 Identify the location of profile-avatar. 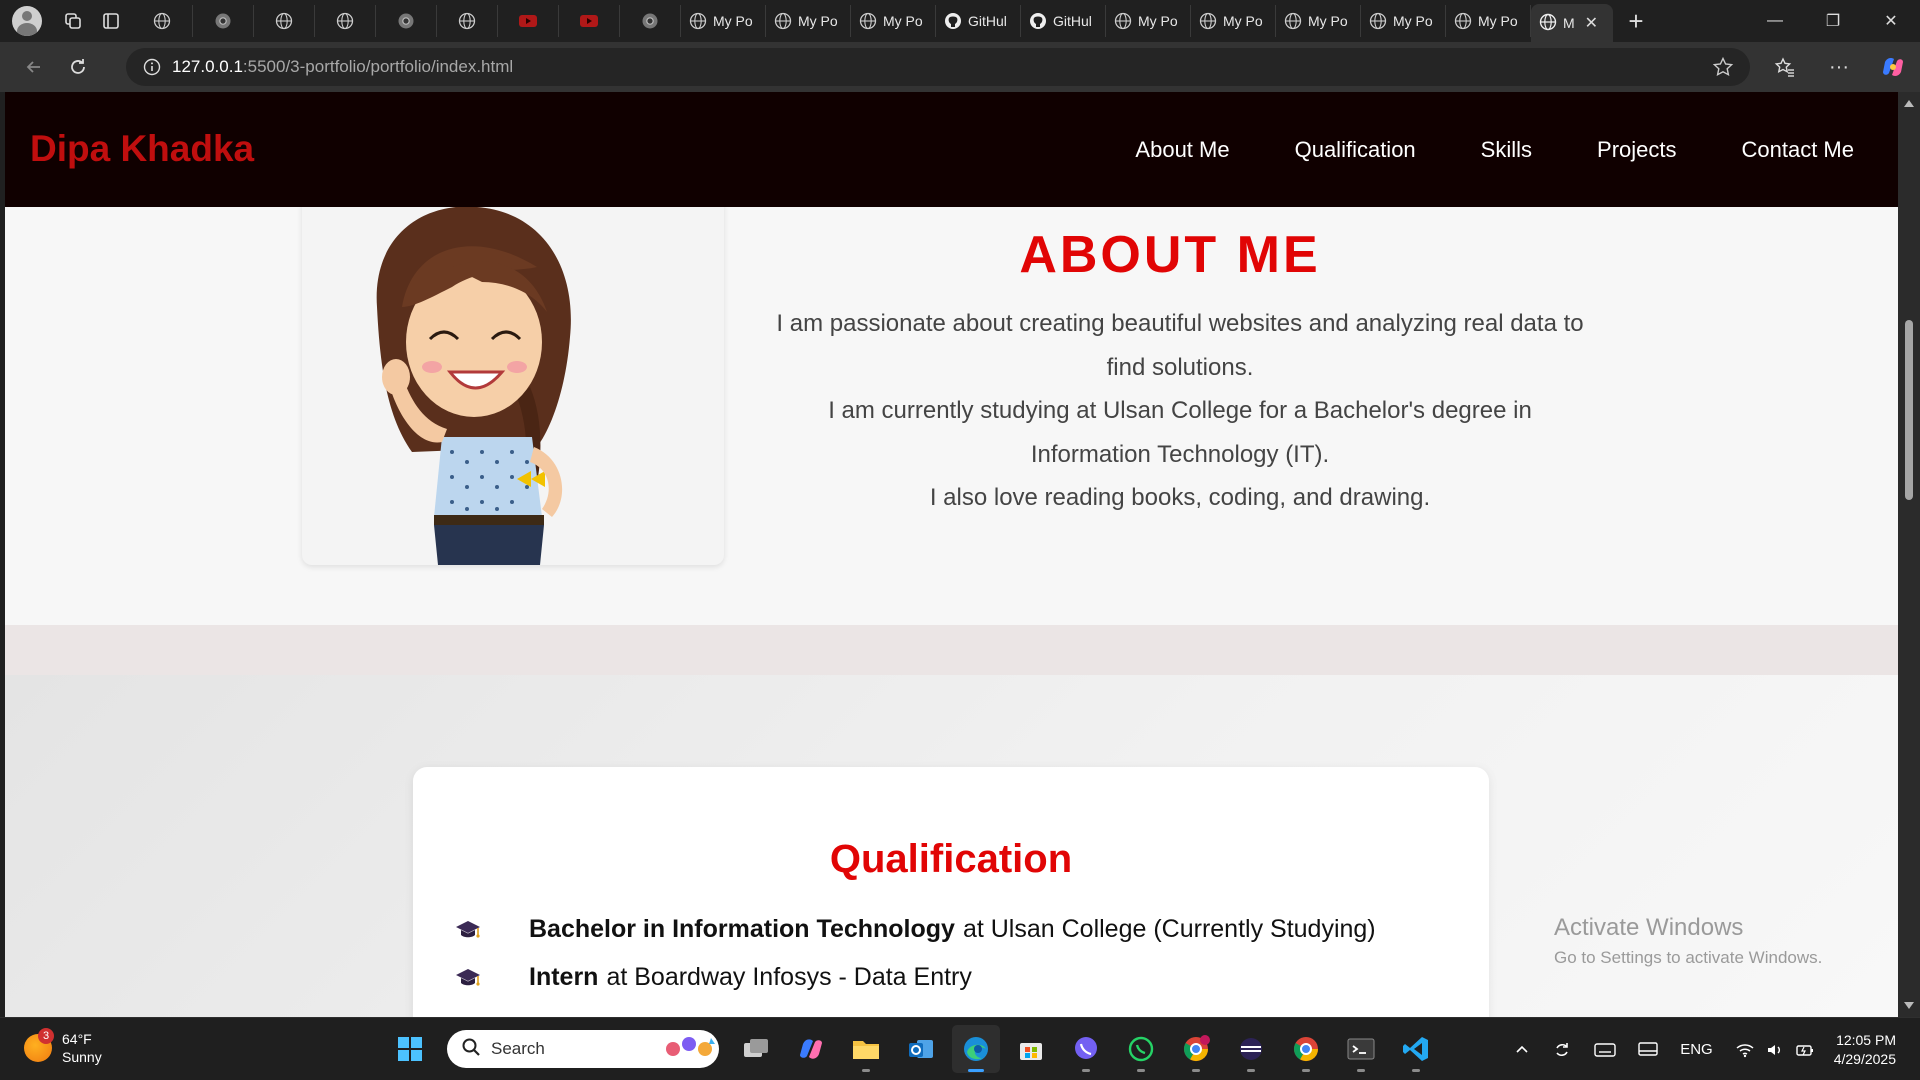
(27, 21).